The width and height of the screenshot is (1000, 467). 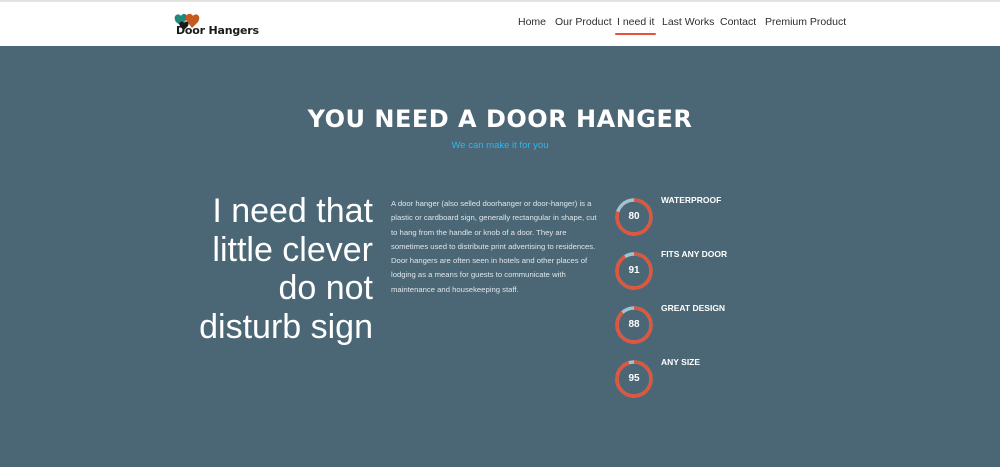 What do you see at coordinates (694, 254) in the screenshot?
I see `skill-label: FITS ANY DOOR` at bounding box center [694, 254].